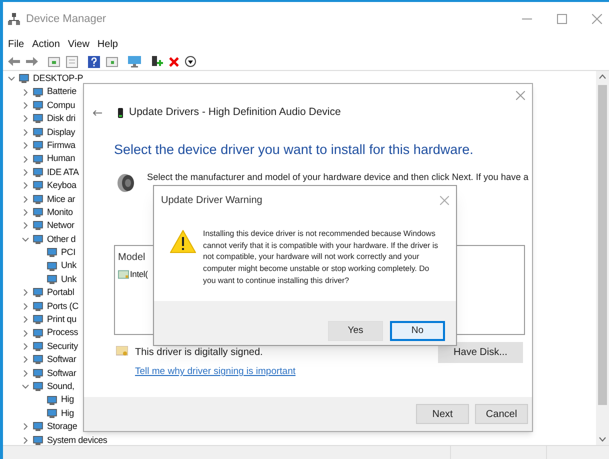 This screenshot has height=459, width=609. What do you see at coordinates (72, 62) in the screenshot?
I see `page-icon` at bounding box center [72, 62].